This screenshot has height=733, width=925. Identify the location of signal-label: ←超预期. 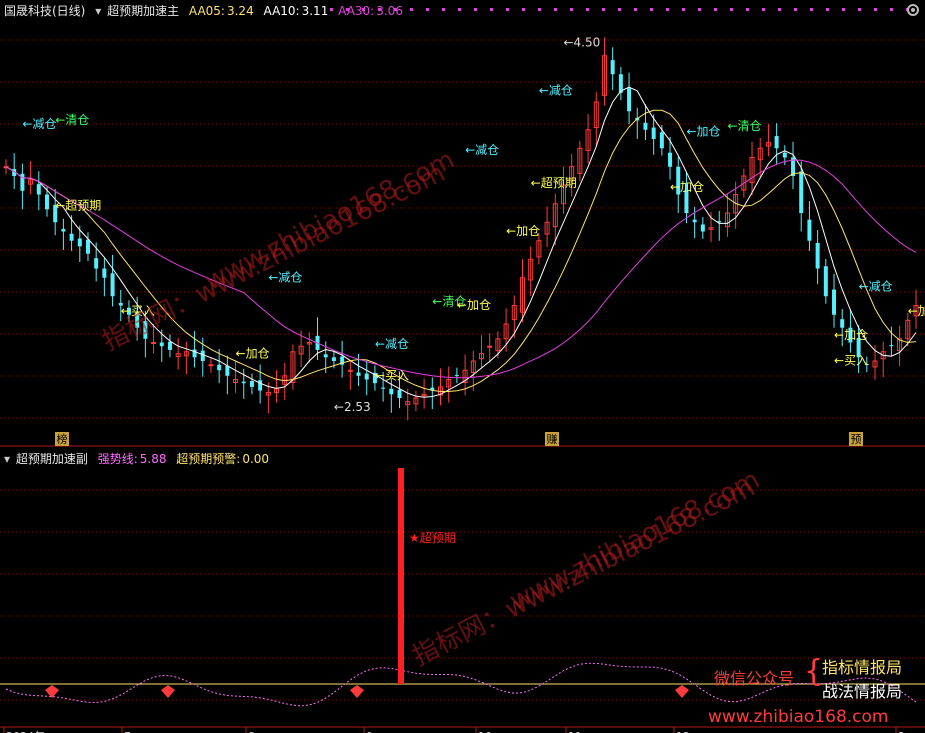
(554, 182).